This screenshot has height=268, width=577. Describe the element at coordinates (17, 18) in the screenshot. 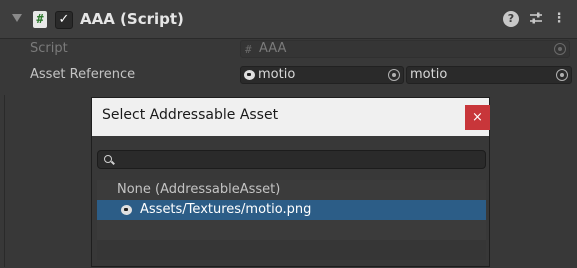

I see `foldout-arrow-icon` at that location.